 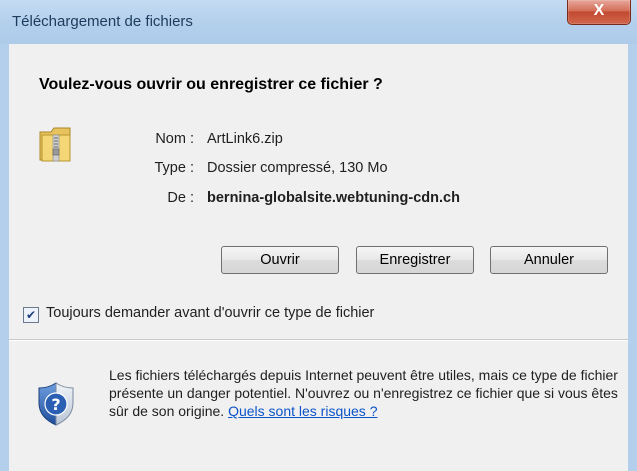 I want to click on type-value: Dossier compressé, 130 Mo, so click(x=297, y=168).